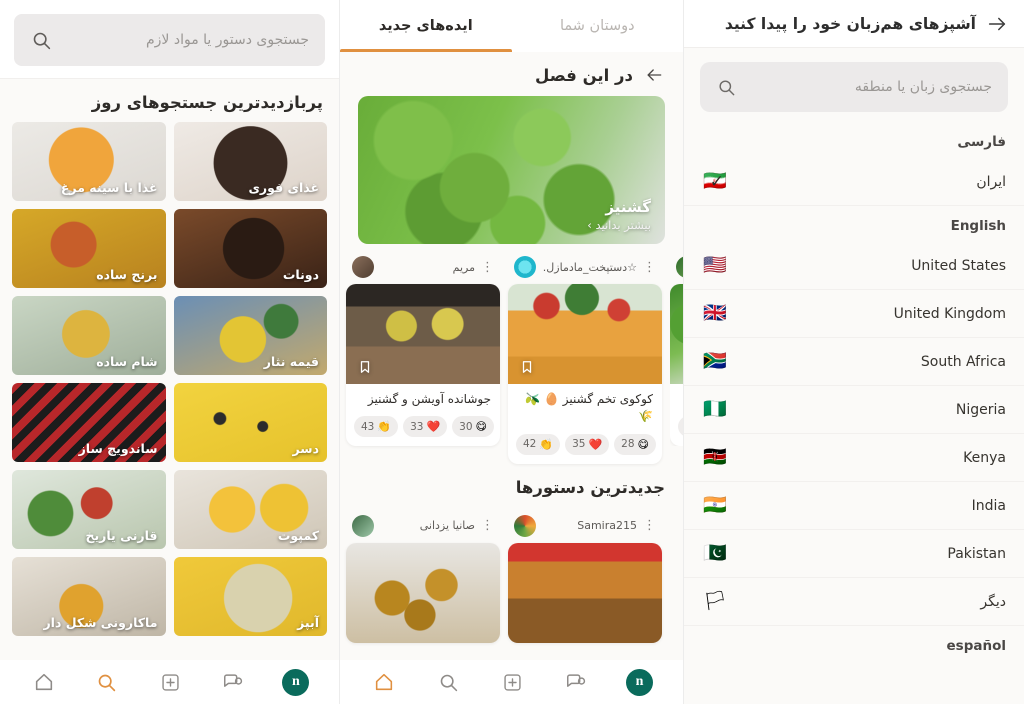 This screenshot has width=1024, height=704. What do you see at coordinates (546, 444) in the screenshot?
I see `clap-icon: 👏` at bounding box center [546, 444].